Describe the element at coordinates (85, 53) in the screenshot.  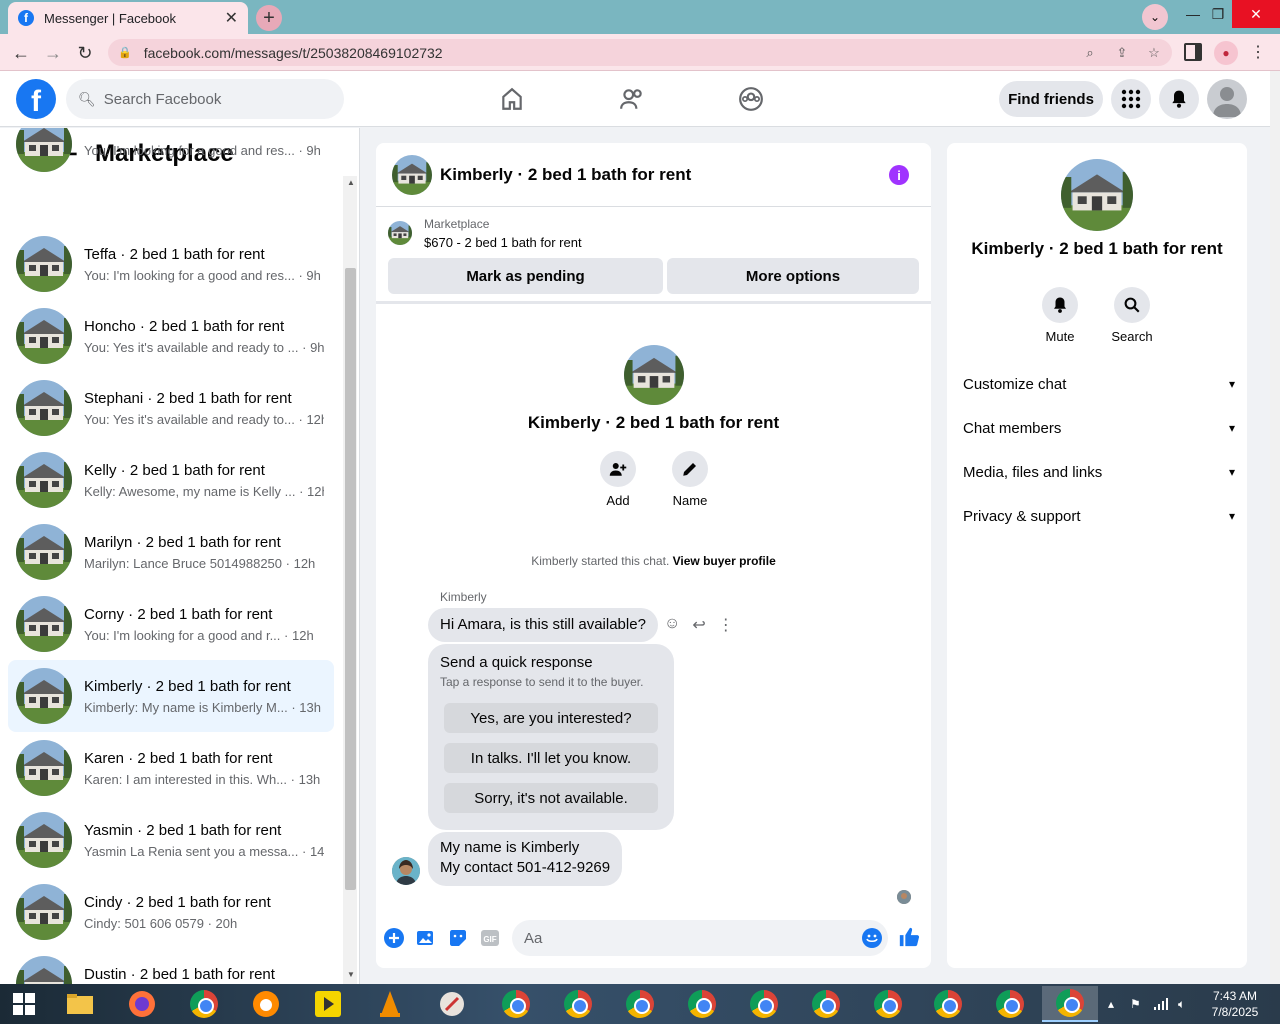
I see `reload-icon: ↻` at that location.